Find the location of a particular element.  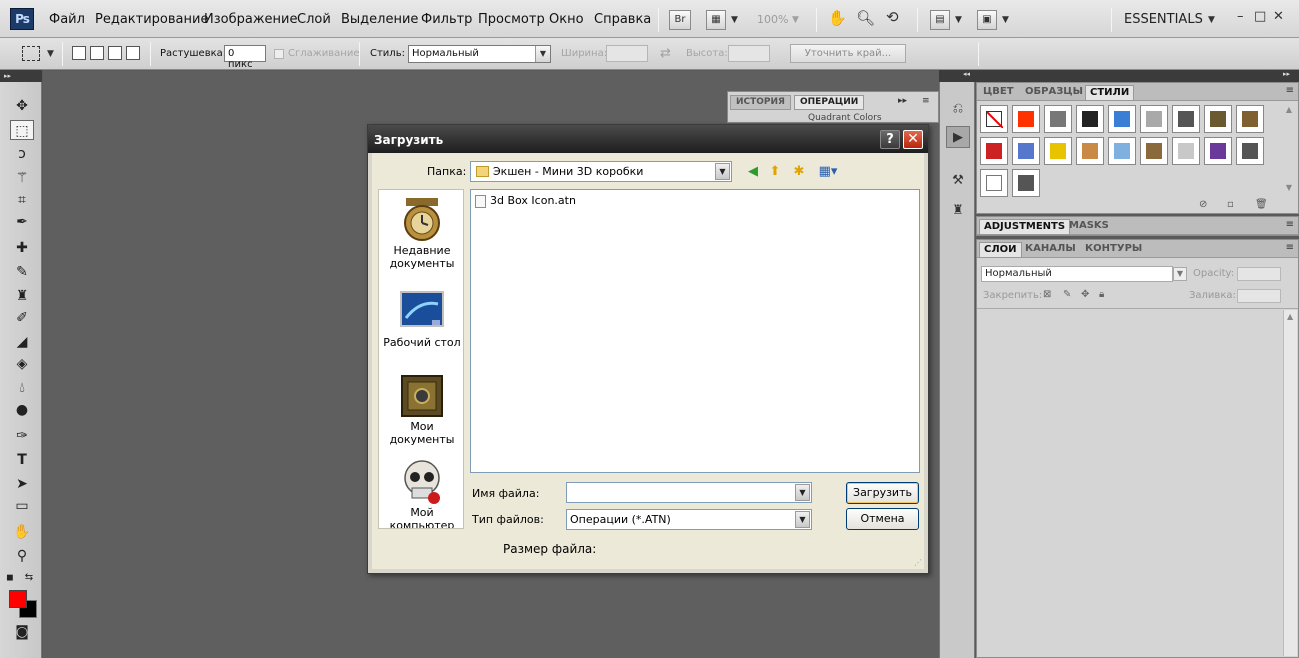

action-row-label: Quadrant Colors is located at coordinates (845, 118).